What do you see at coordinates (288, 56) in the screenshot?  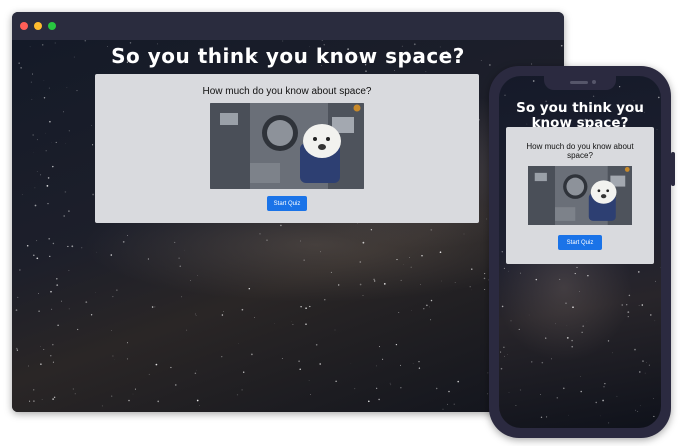 I see `page-title: So you think you know space?` at bounding box center [288, 56].